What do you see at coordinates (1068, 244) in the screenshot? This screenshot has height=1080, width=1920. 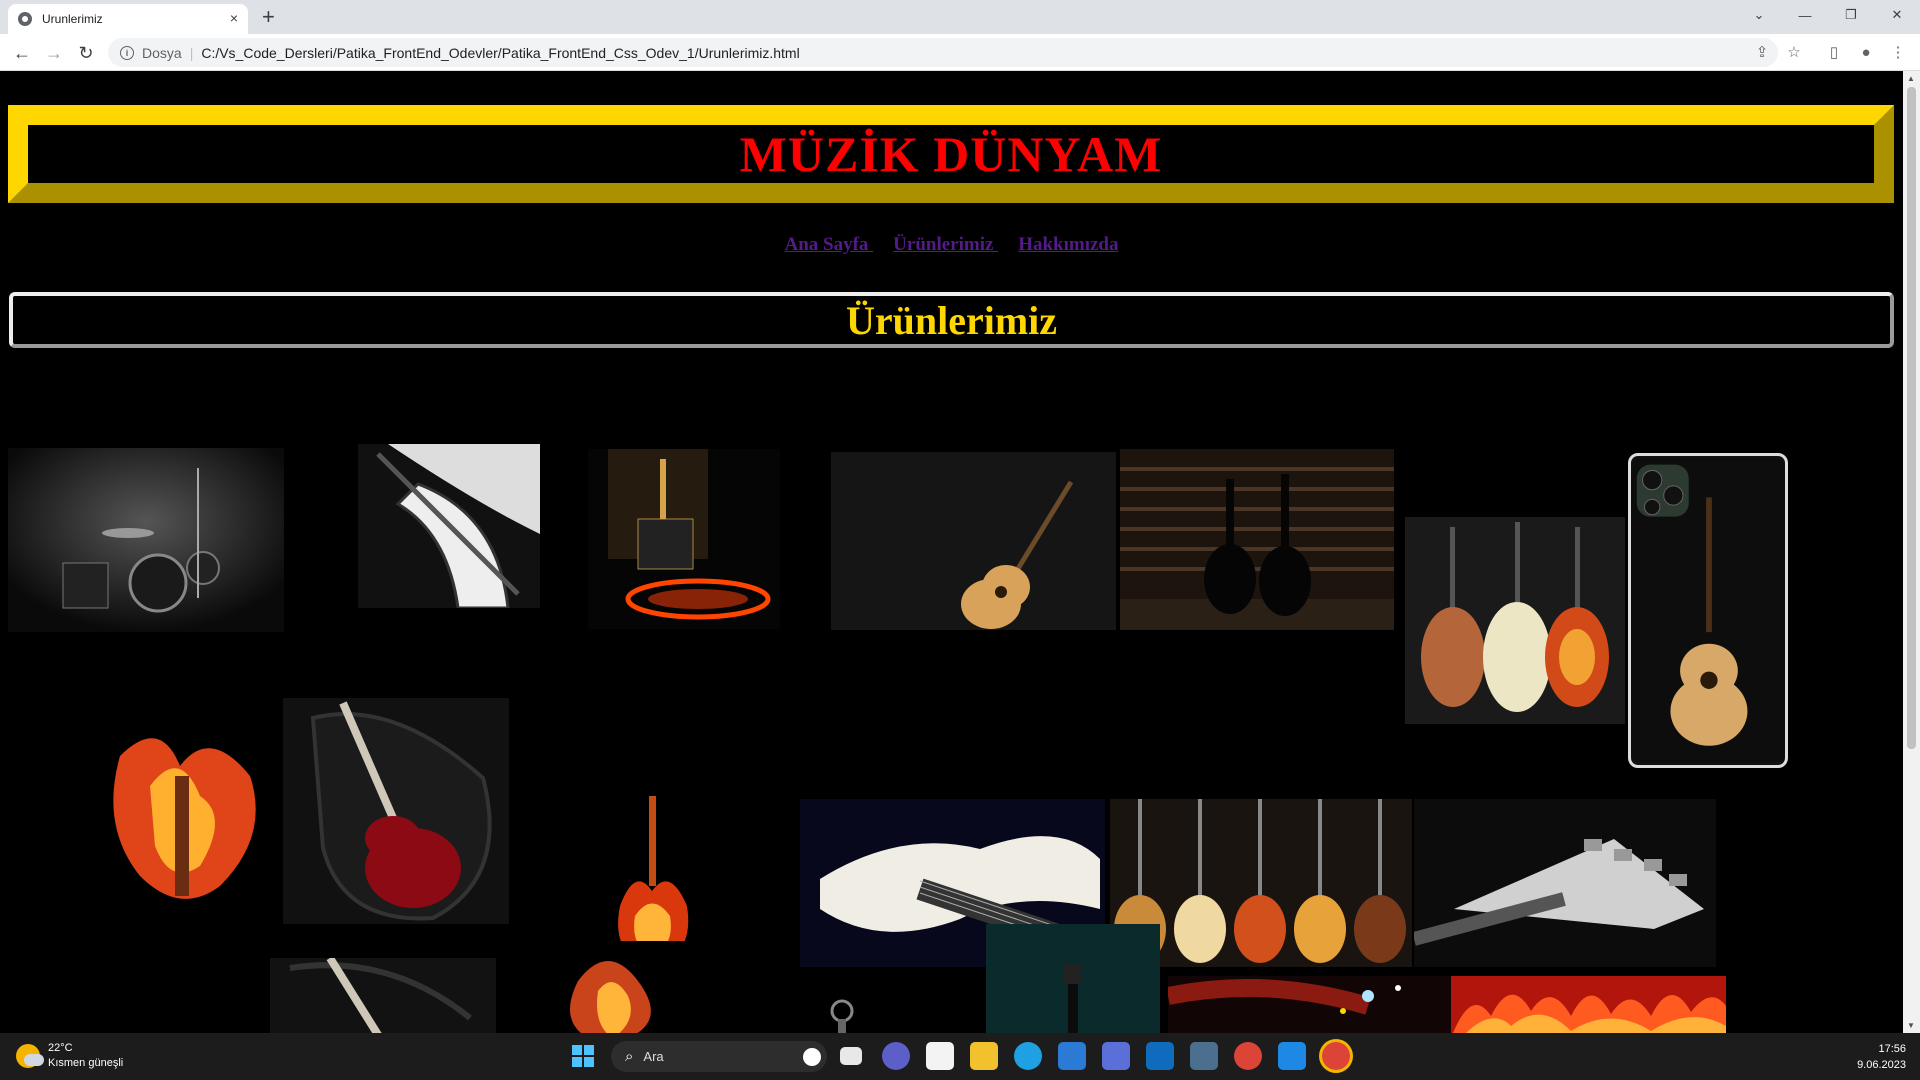 I see `nav-link-hakkimizda: Hakkımızda` at bounding box center [1068, 244].